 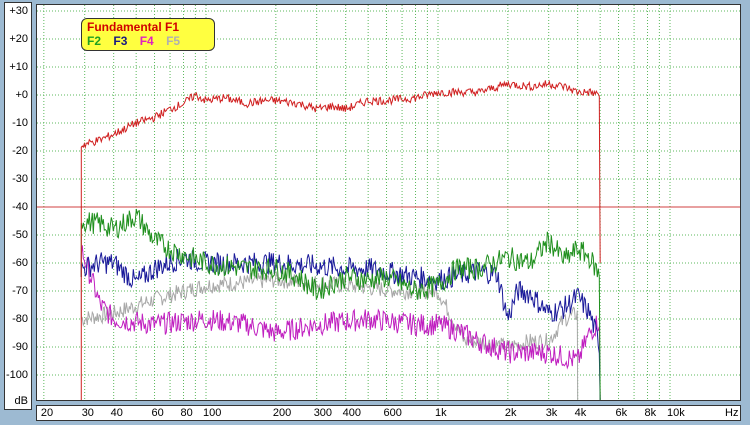 What do you see at coordinates (580, 413) in the screenshot?
I see `x-tick-label: 4k` at bounding box center [580, 413].